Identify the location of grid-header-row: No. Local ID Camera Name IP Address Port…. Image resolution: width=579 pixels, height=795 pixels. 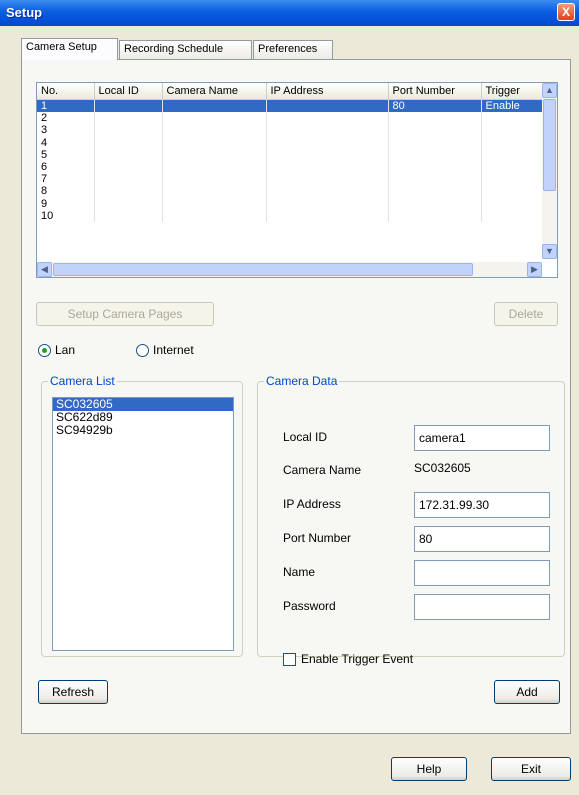
(290, 91).